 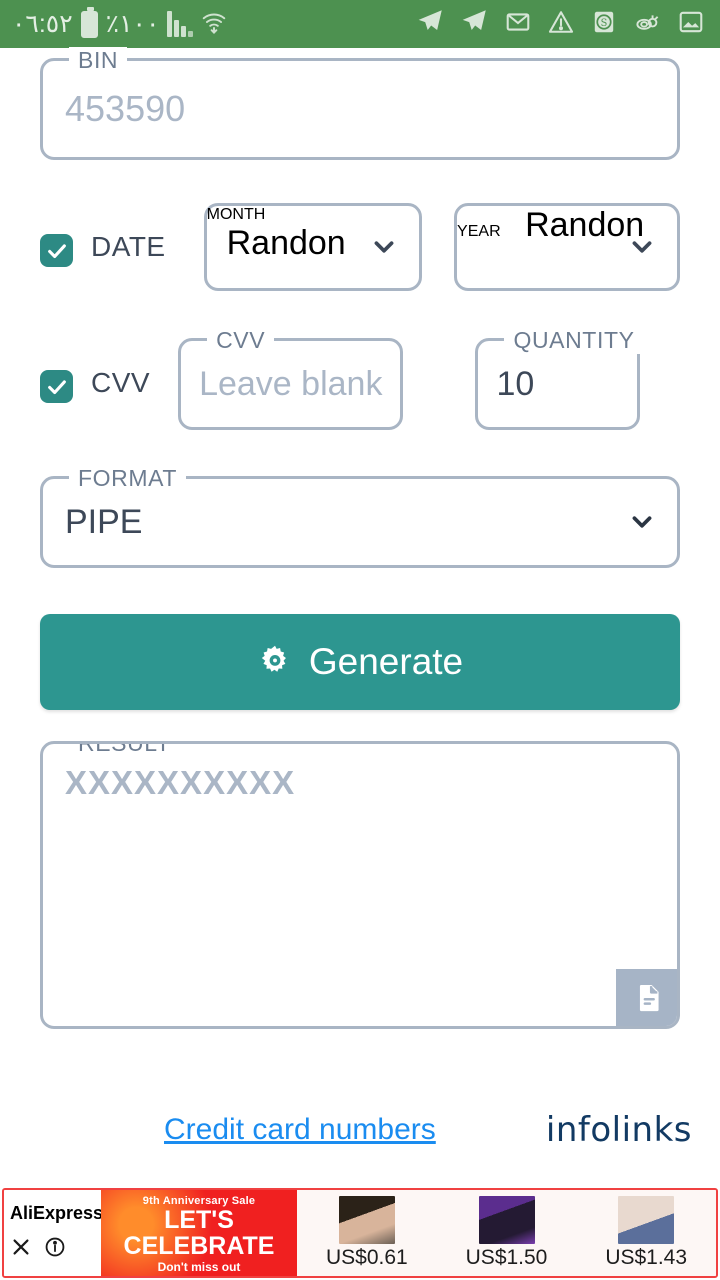 What do you see at coordinates (124, 750) in the screenshot?
I see `result-label: RESULT` at bounding box center [124, 750].